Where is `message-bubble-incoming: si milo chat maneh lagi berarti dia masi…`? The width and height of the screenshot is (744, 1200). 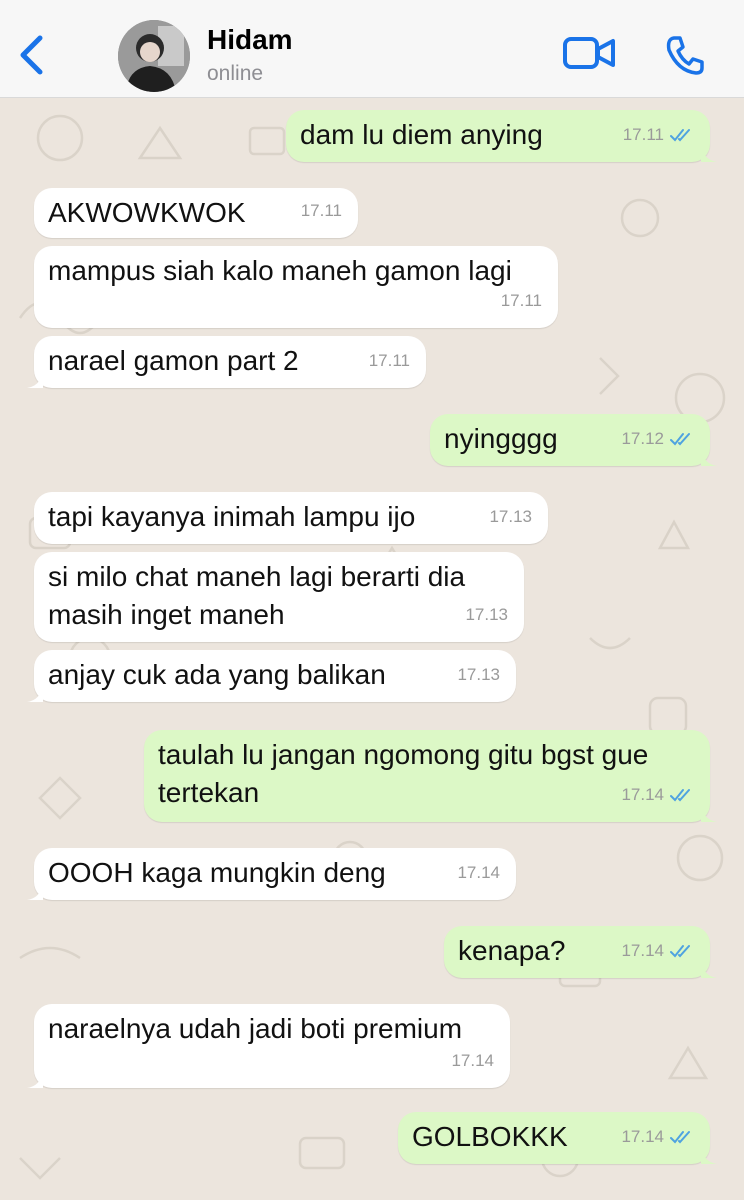 message-bubble-incoming: si milo chat maneh lagi berarti dia masi… is located at coordinates (279, 597).